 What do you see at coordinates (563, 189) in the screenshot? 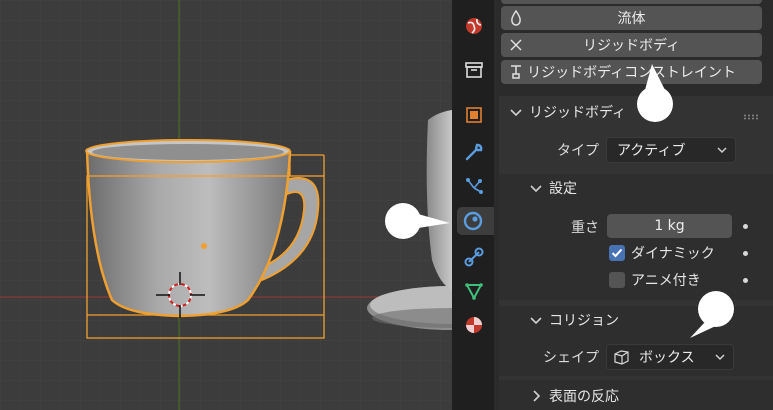
I see `settings-title: 設定` at bounding box center [563, 189].